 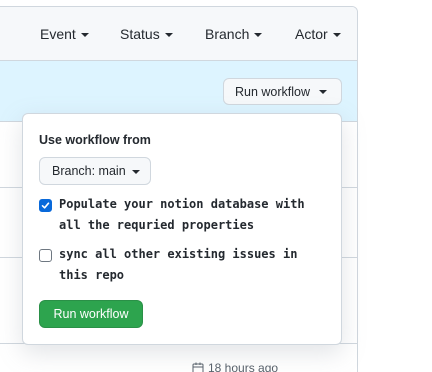 What do you see at coordinates (273, 91) in the screenshot?
I see `run-workflow-button-label: Run workflow` at bounding box center [273, 91].